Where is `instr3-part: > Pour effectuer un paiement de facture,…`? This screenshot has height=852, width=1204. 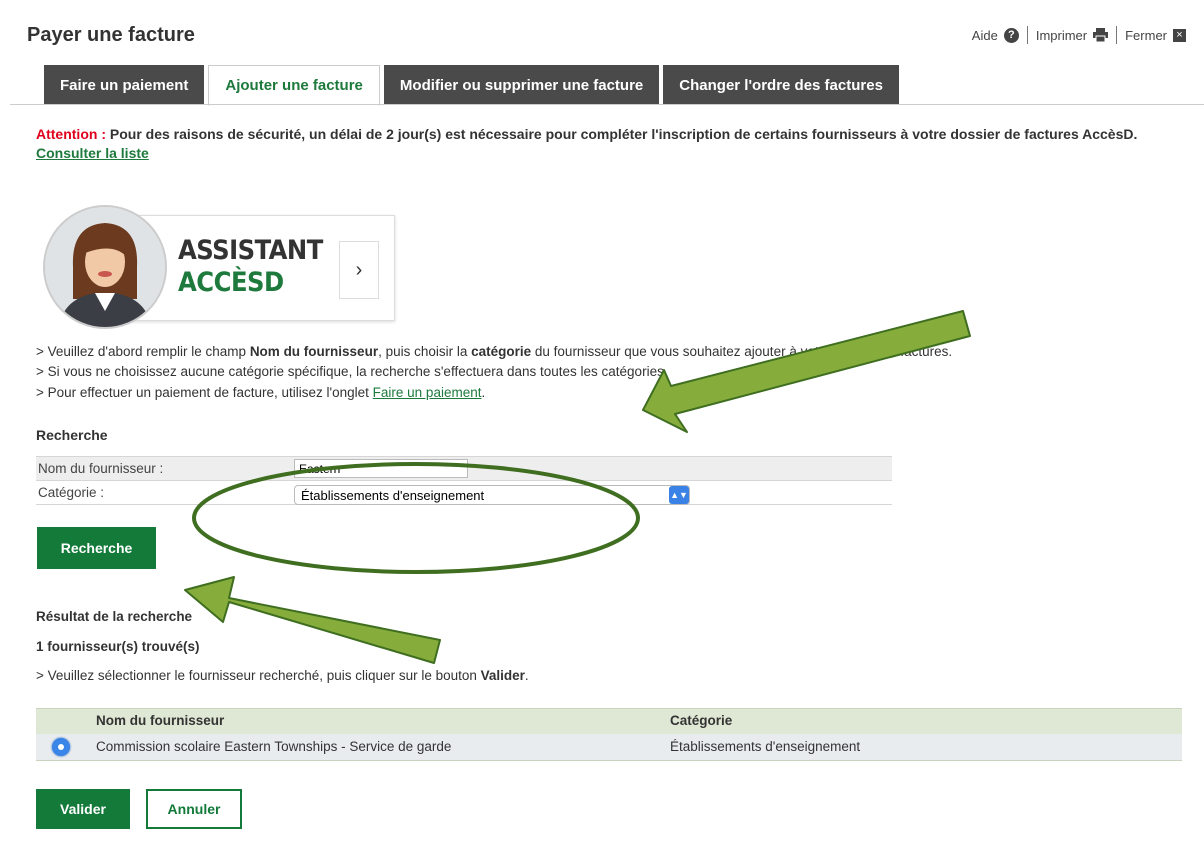
instr3-part: > Pour effectuer un paiement de facture,… is located at coordinates (204, 392).